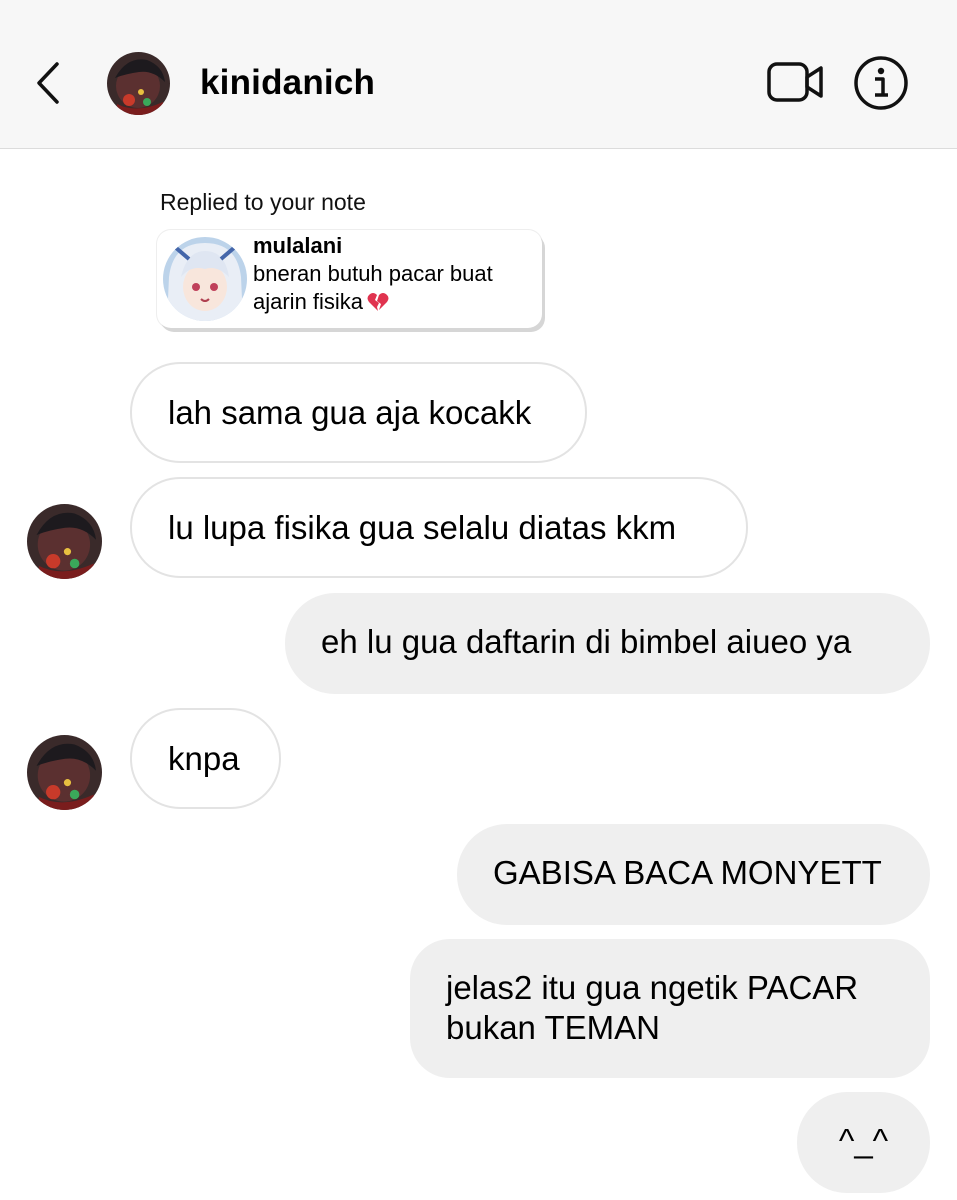 This screenshot has height=1200, width=957. I want to click on contact-username: kinidanich, so click(287, 83).